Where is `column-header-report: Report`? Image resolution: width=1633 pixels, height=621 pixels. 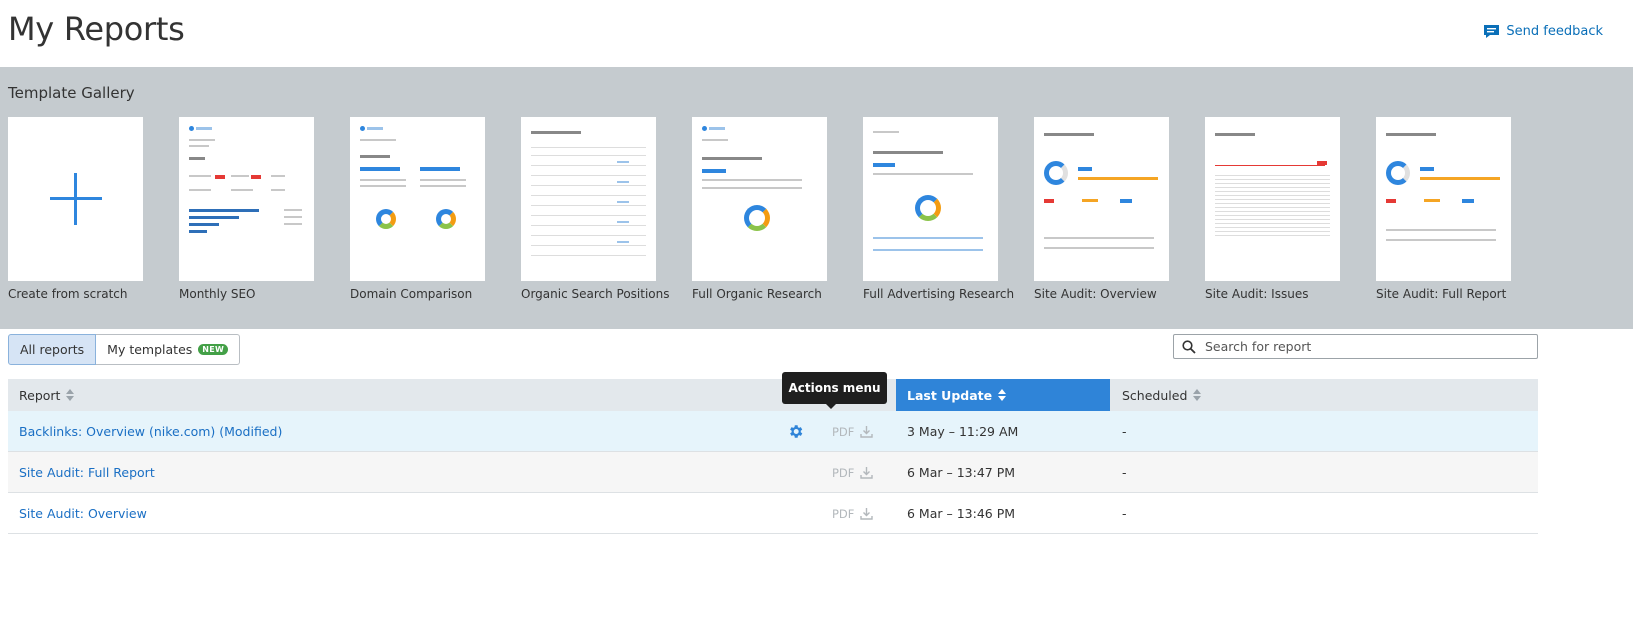
column-header-report: Report is located at coordinates (47, 395).